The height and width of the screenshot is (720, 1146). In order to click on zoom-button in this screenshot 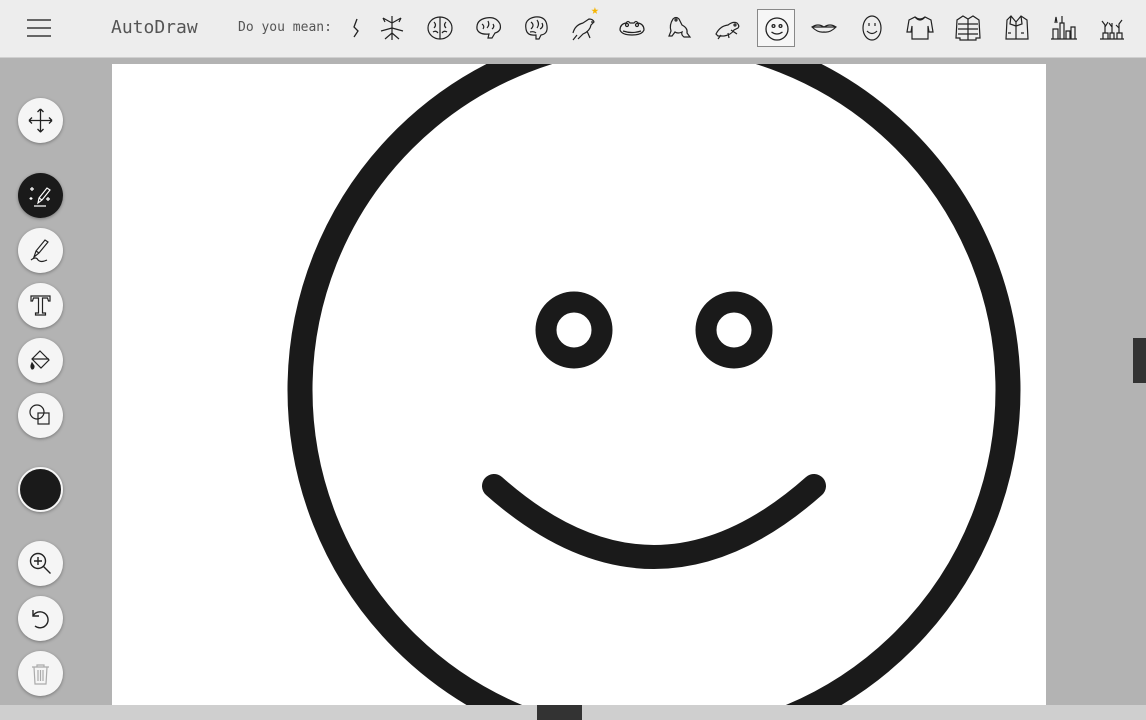, I will do `click(40, 563)`.